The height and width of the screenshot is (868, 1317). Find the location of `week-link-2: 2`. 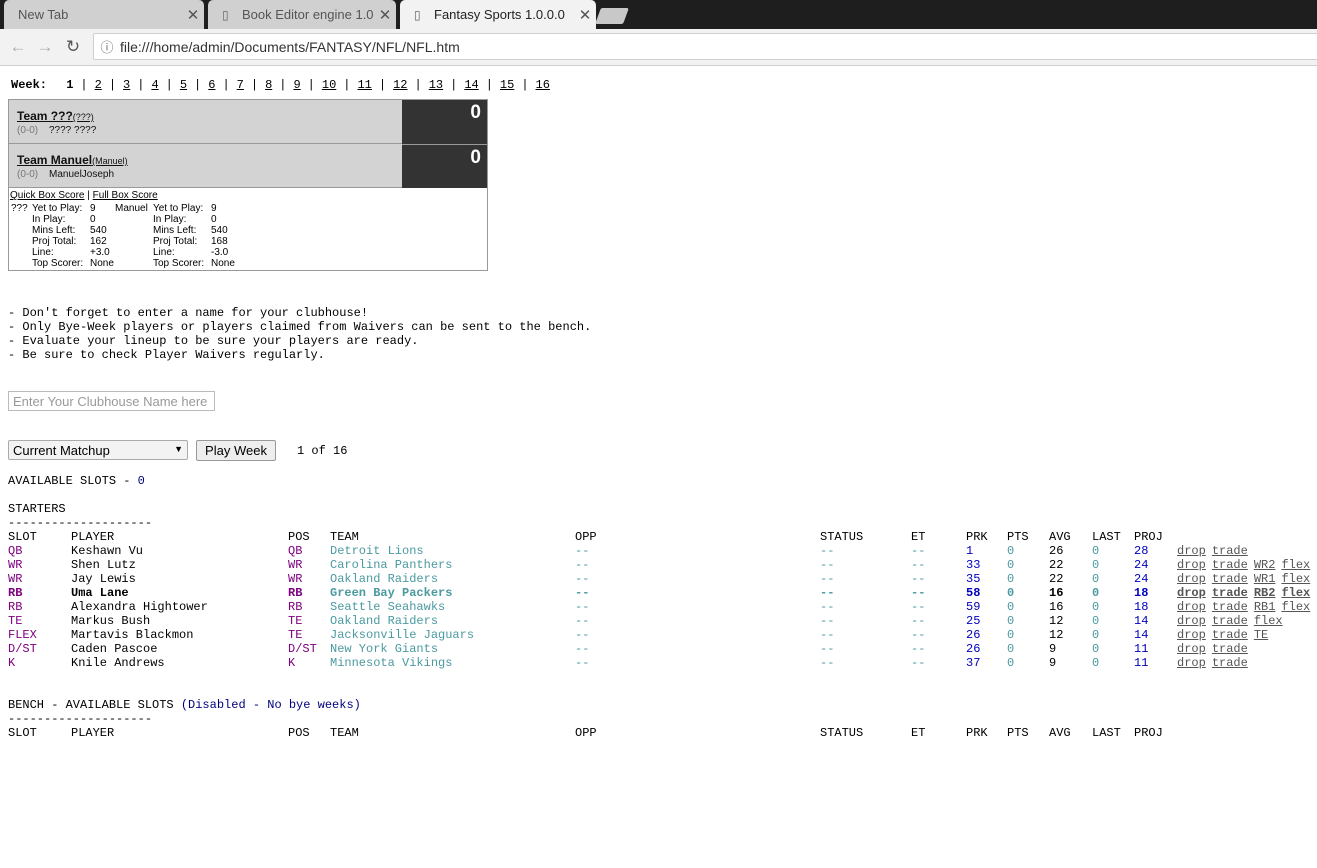

week-link-2: 2 is located at coordinates (98, 85).